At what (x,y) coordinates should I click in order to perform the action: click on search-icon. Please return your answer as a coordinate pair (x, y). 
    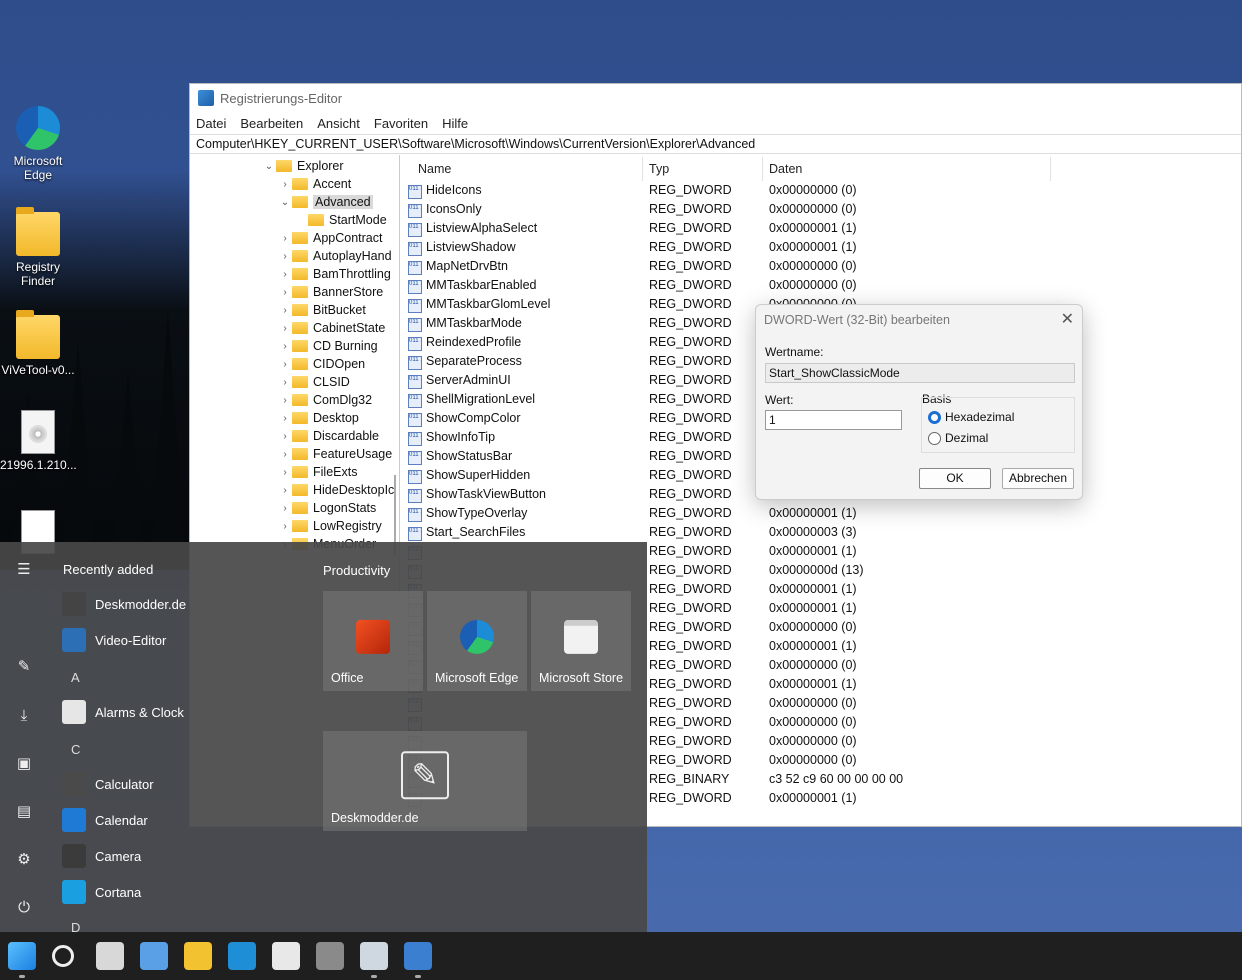
    Looking at the image, I should click on (63, 956).